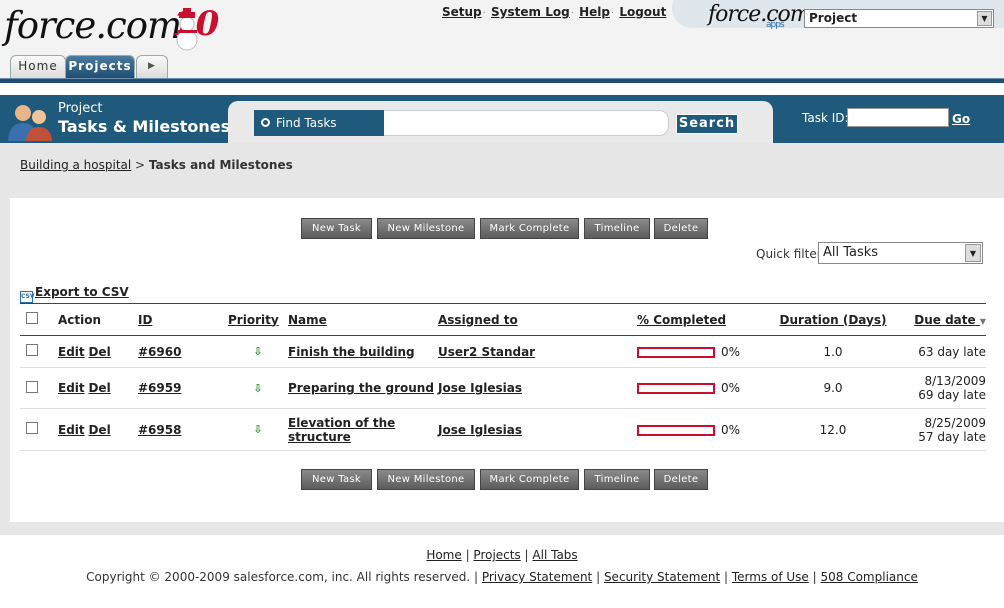 This screenshot has height=608, width=1004. What do you see at coordinates (75, 165) in the screenshot?
I see `breadcrumb-parent-link: Building a hospital` at bounding box center [75, 165].